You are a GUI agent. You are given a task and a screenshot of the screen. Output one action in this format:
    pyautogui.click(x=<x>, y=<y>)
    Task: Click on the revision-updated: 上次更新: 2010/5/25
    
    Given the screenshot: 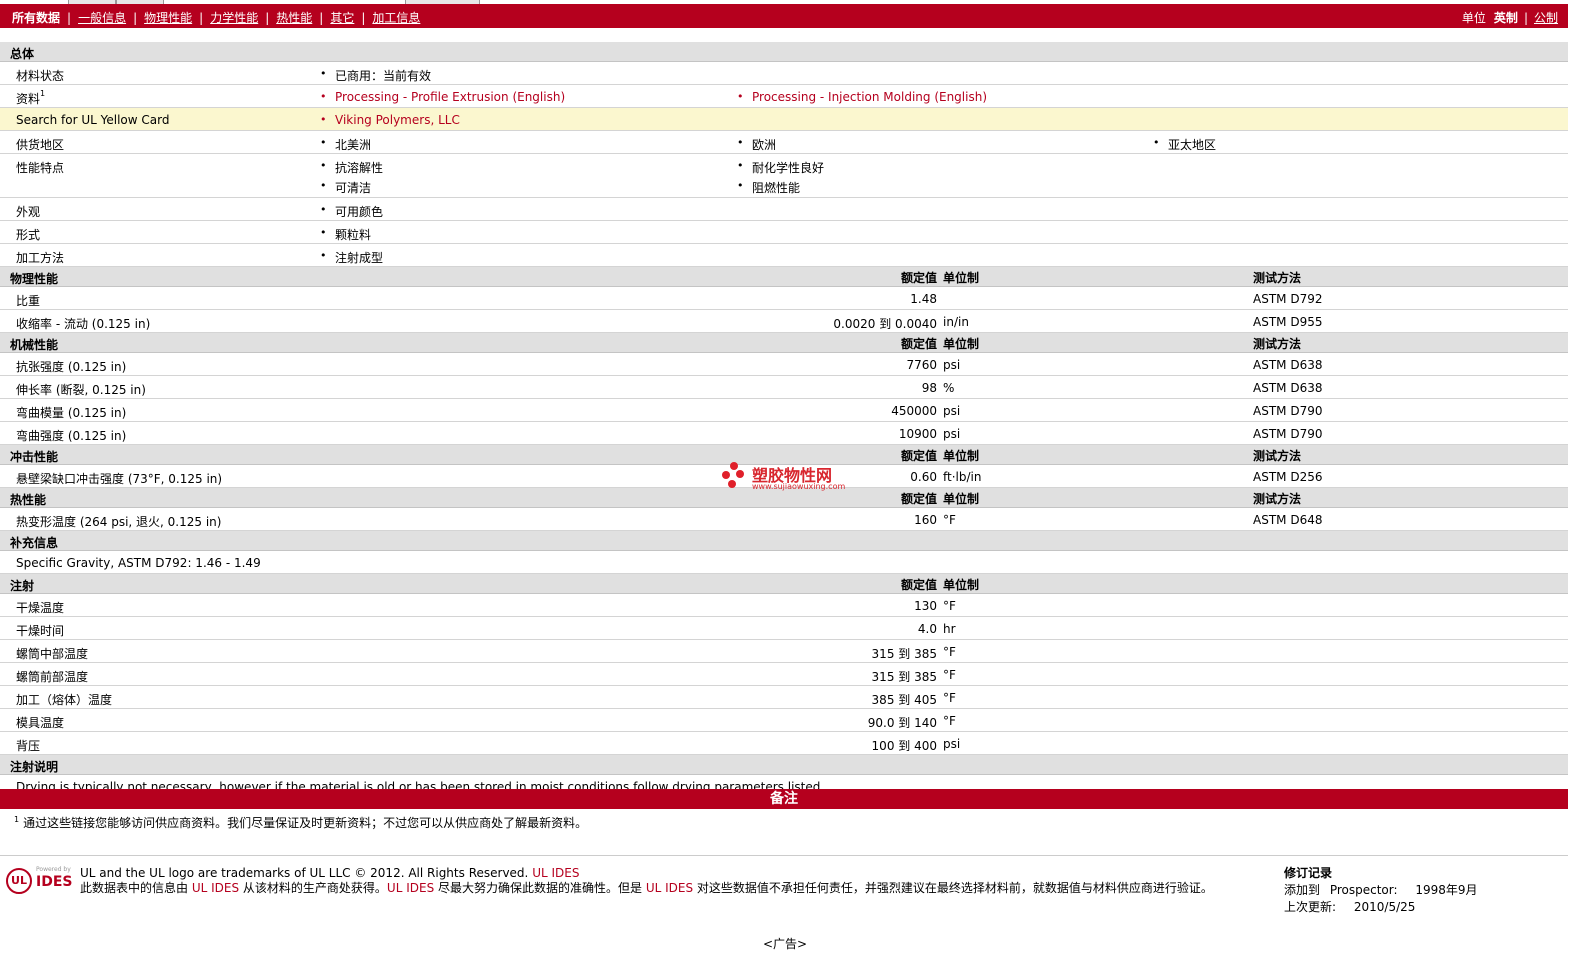 What is the action you would take?
    pyautogui.click(x=1350, y=907)
    